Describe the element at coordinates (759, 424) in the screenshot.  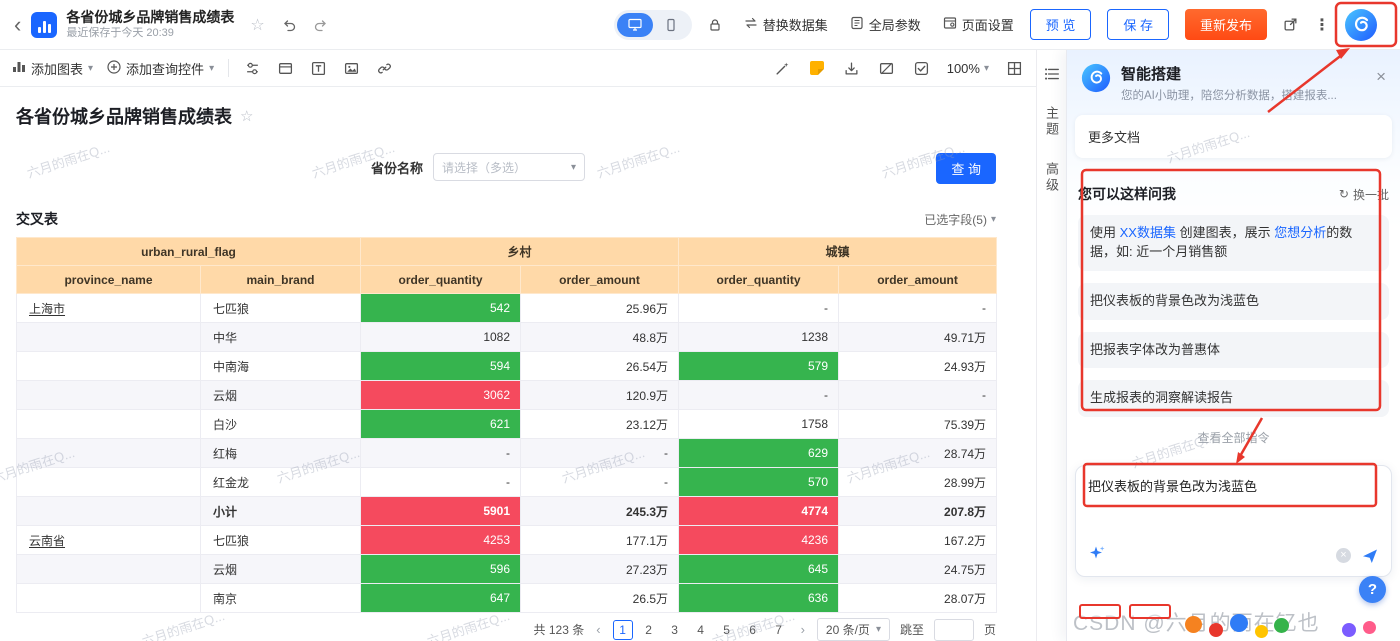
I see `cell-qty-urban: 1758` at that location.